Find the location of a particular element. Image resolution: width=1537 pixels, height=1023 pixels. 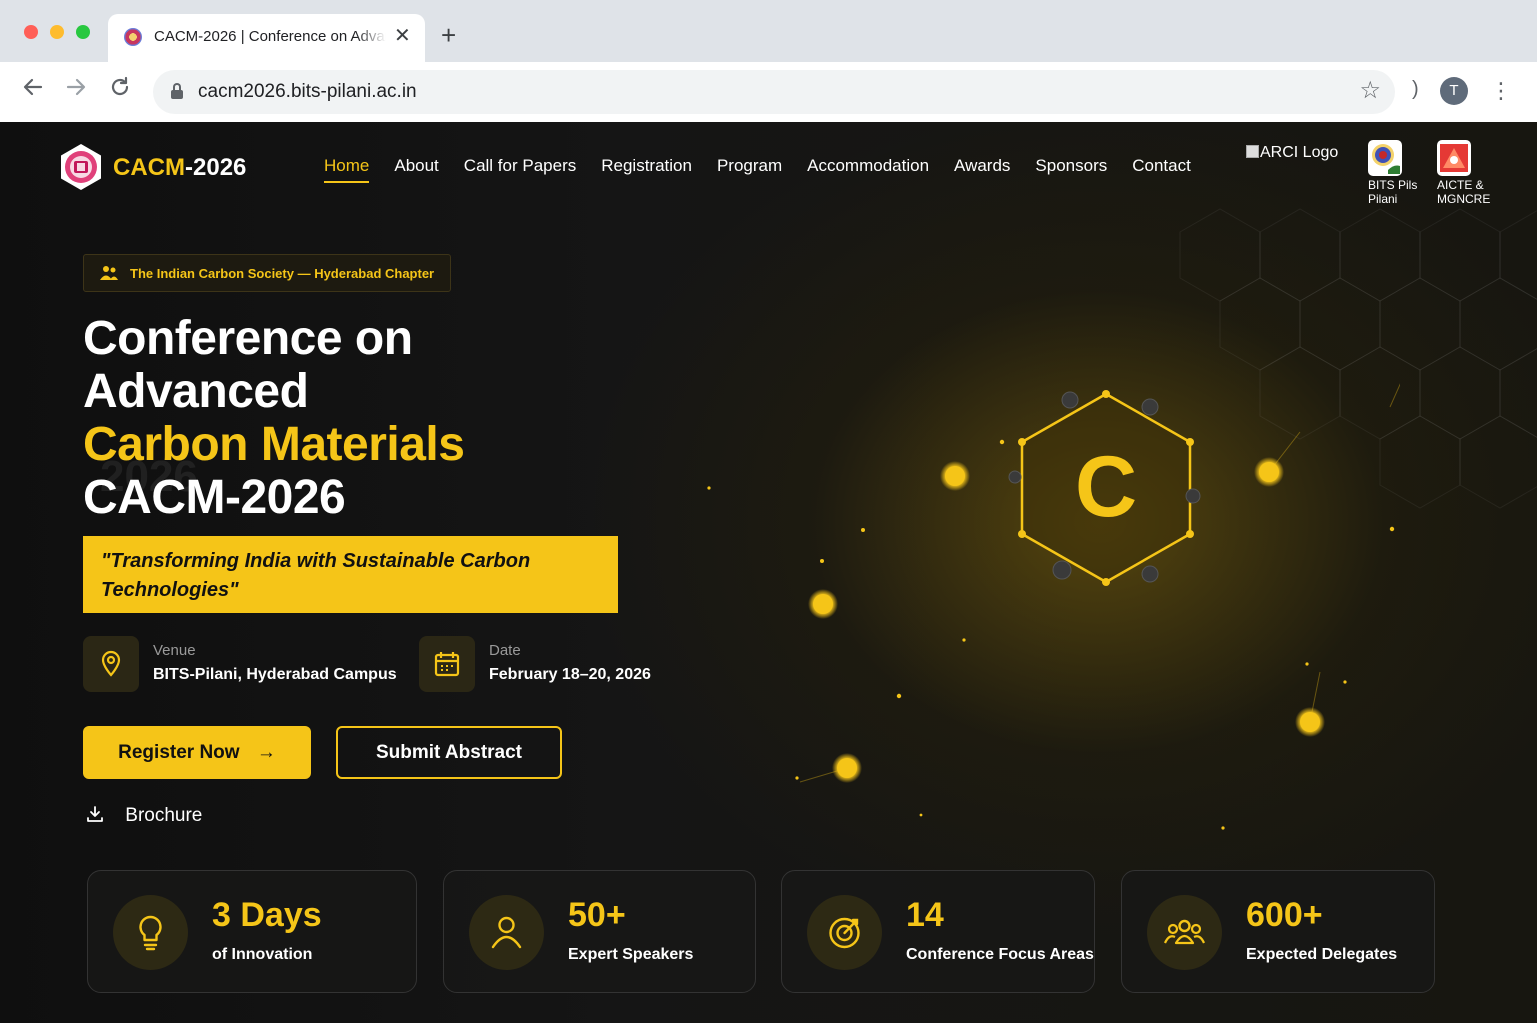

aicte-mgncre-logo: AICTE & MGNCRE is located at coordinates (1463, 173).